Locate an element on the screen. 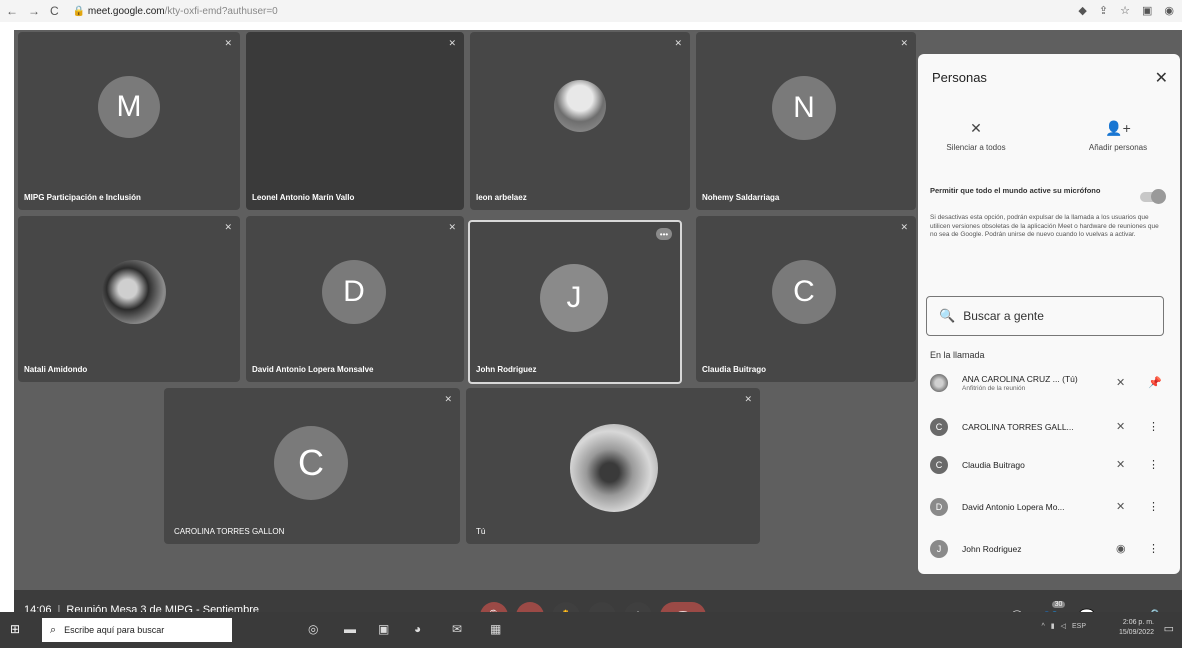  participant-tile: D ✕ David Antonio Lopera Monsalve is located at coordinates (355, 299).